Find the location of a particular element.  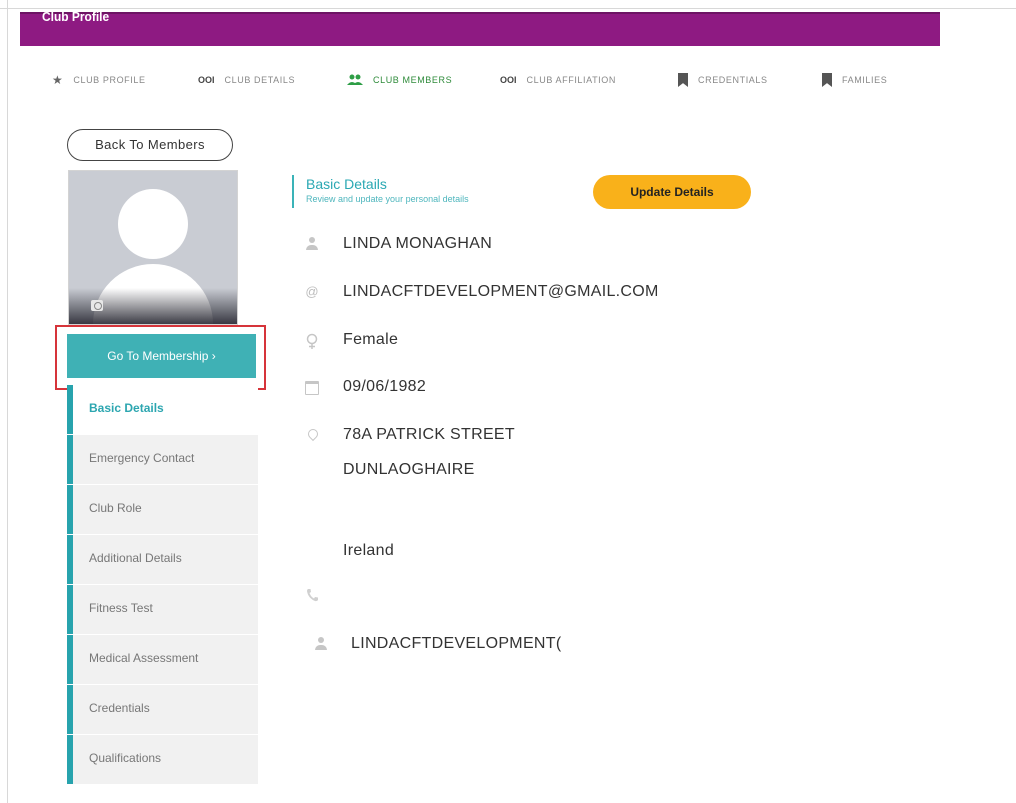

side-item-club-role: Club Role is located at coordinates (162, 509).